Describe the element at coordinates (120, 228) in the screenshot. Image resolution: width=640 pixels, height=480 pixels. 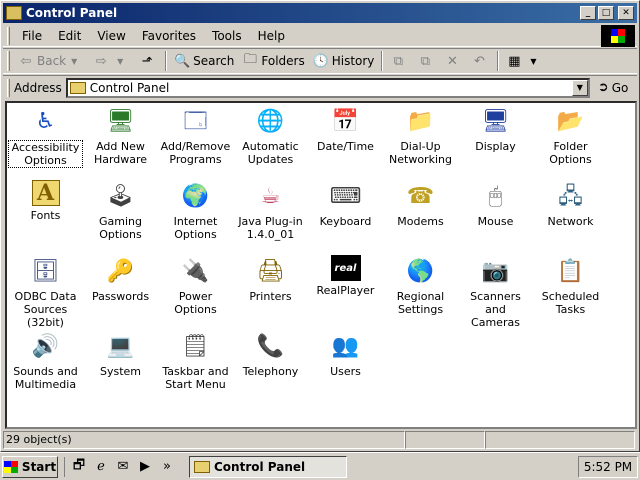
I see `cp-item-label: Gaming Options` at that location.